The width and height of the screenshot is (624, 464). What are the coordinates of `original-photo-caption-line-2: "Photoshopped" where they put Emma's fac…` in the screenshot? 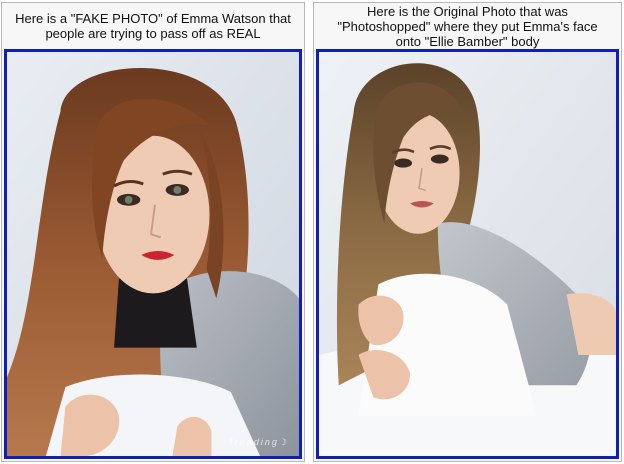 It's located at (467, 26).